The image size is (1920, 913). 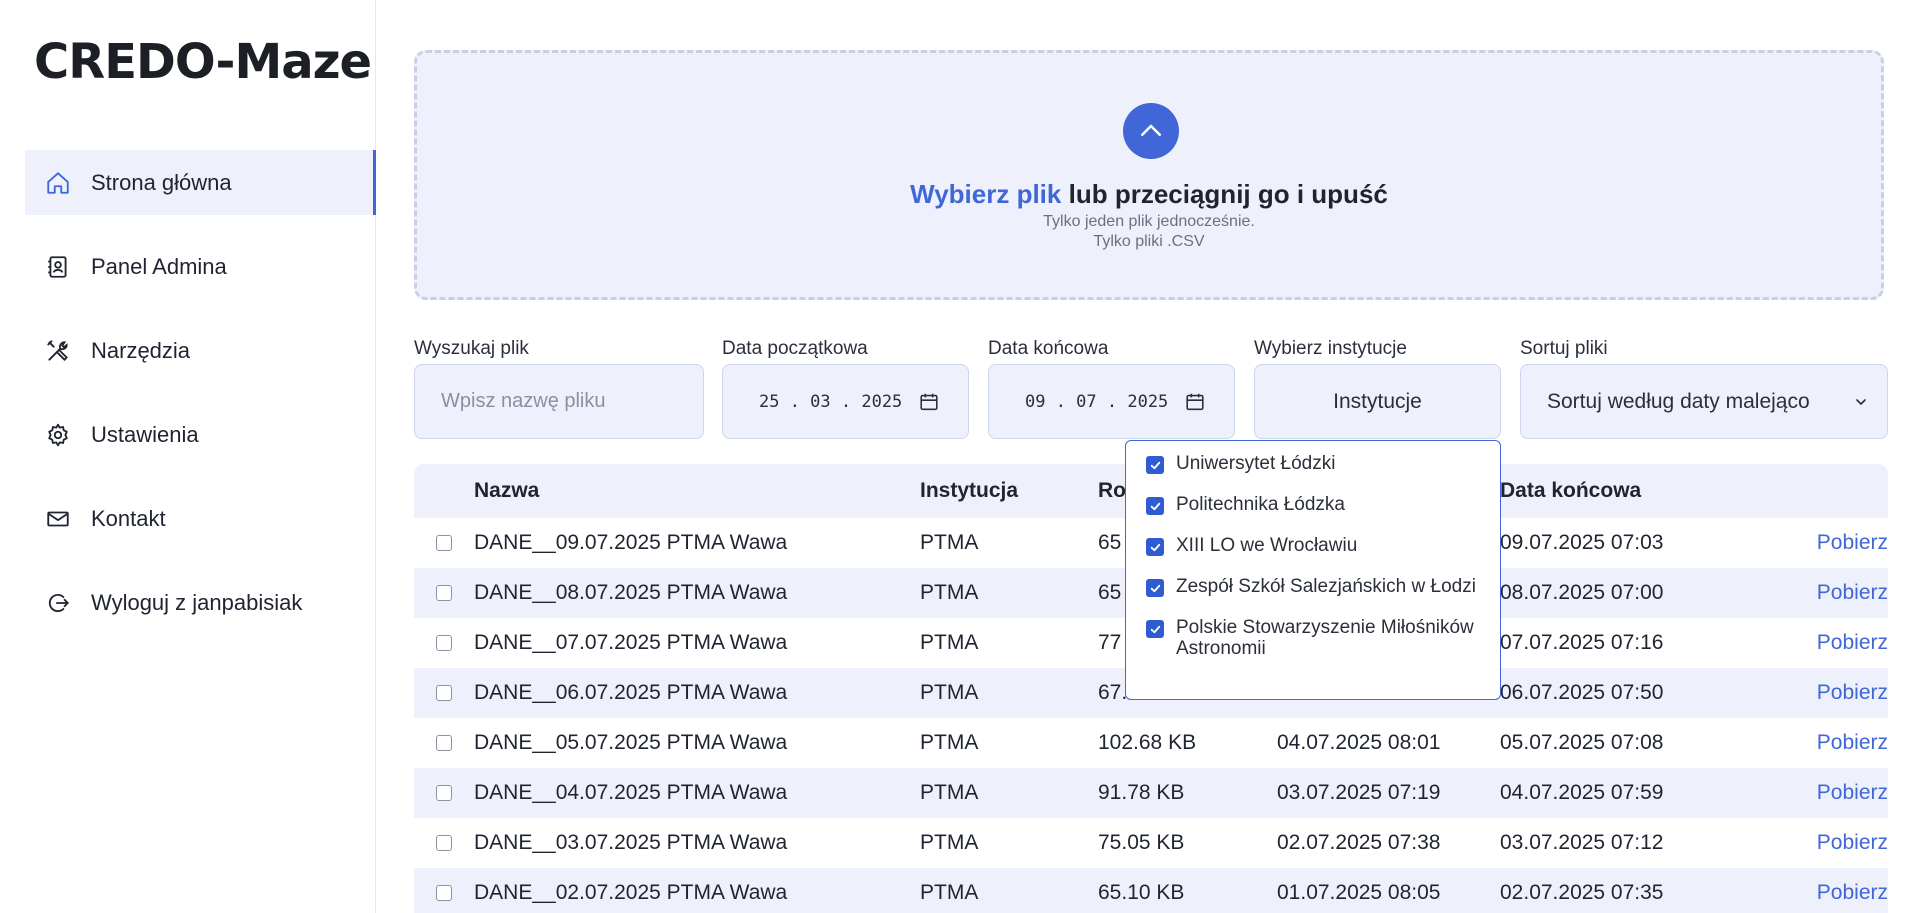 What do you see at coordinates (203, 62) in the screenshot?
I see `app-logo: CREDO-Maze` at bounding box center [203, 62].